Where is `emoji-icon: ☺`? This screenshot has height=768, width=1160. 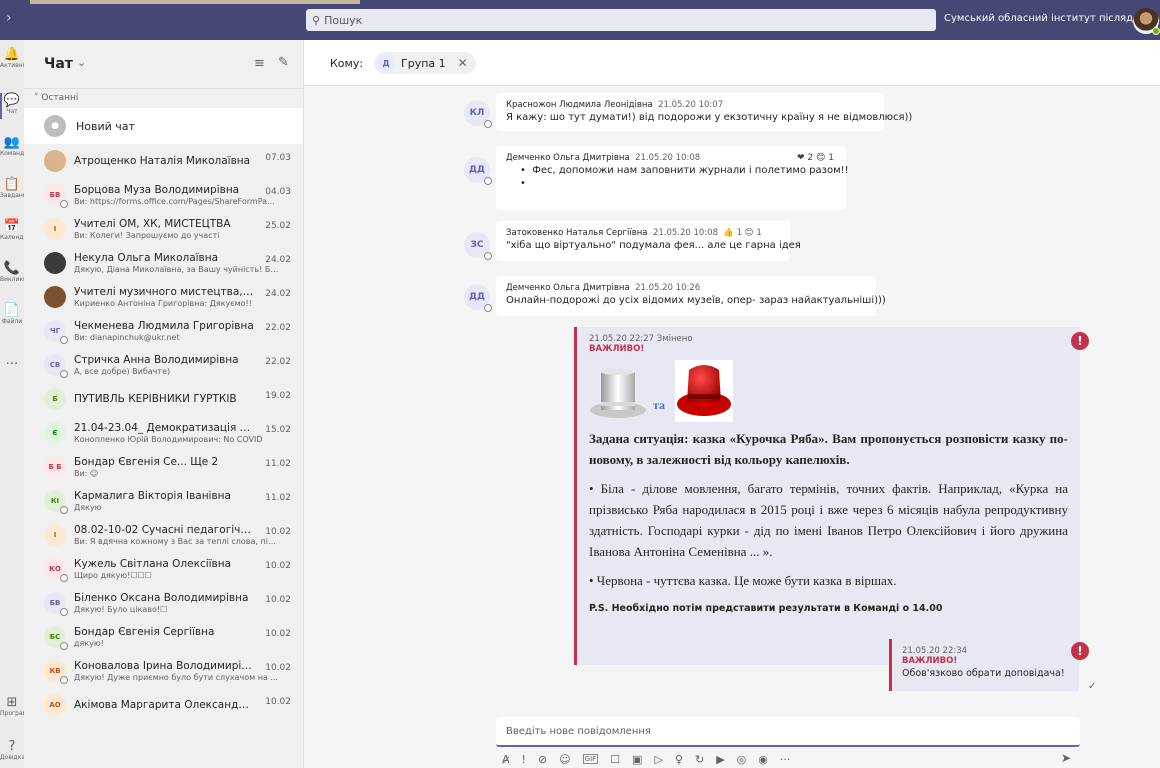 emoji-icon: ☺ is located at coordinates (564, 759).